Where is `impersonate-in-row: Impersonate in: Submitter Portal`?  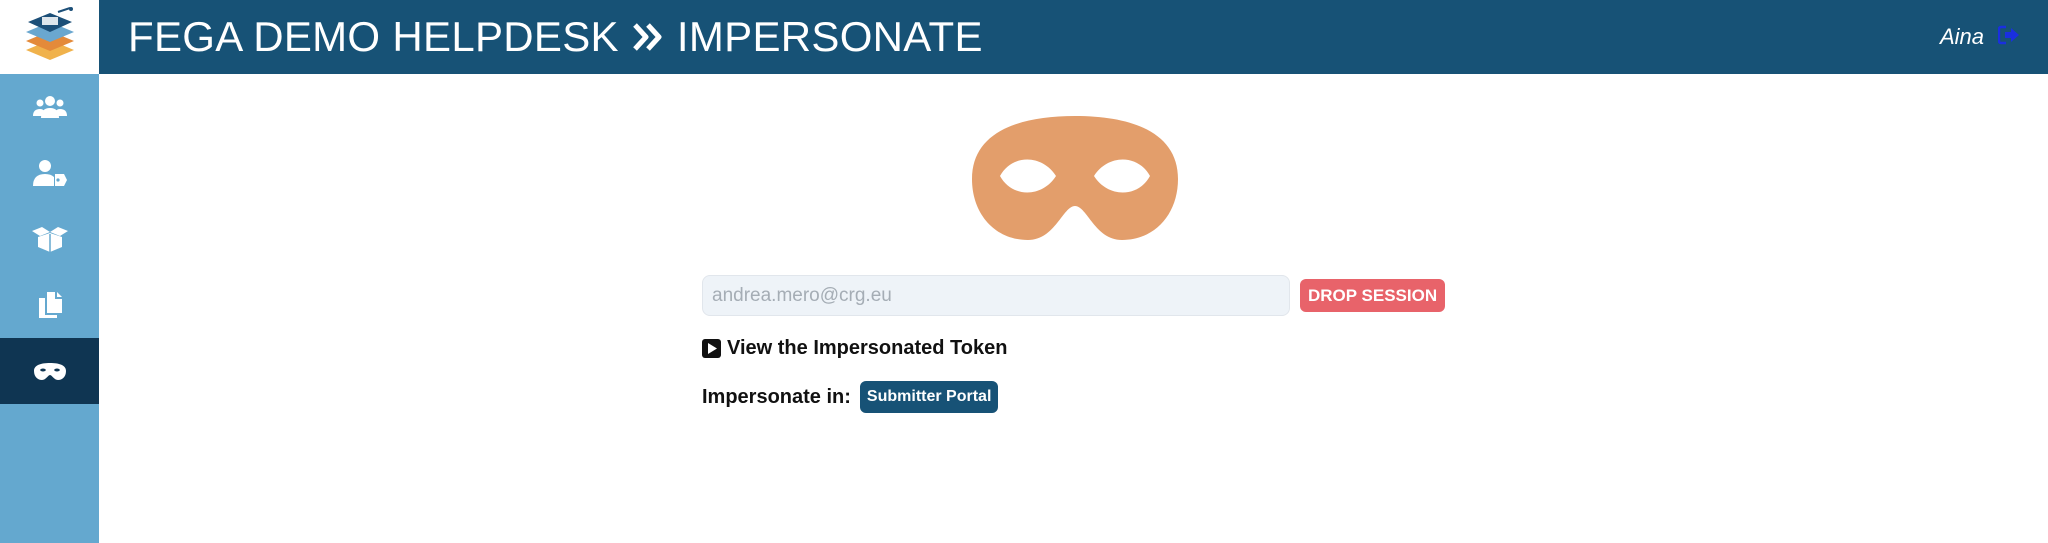 impersonate-in-row: Impersonate in: Submitter Portal is located at coordinates (1073, 397).